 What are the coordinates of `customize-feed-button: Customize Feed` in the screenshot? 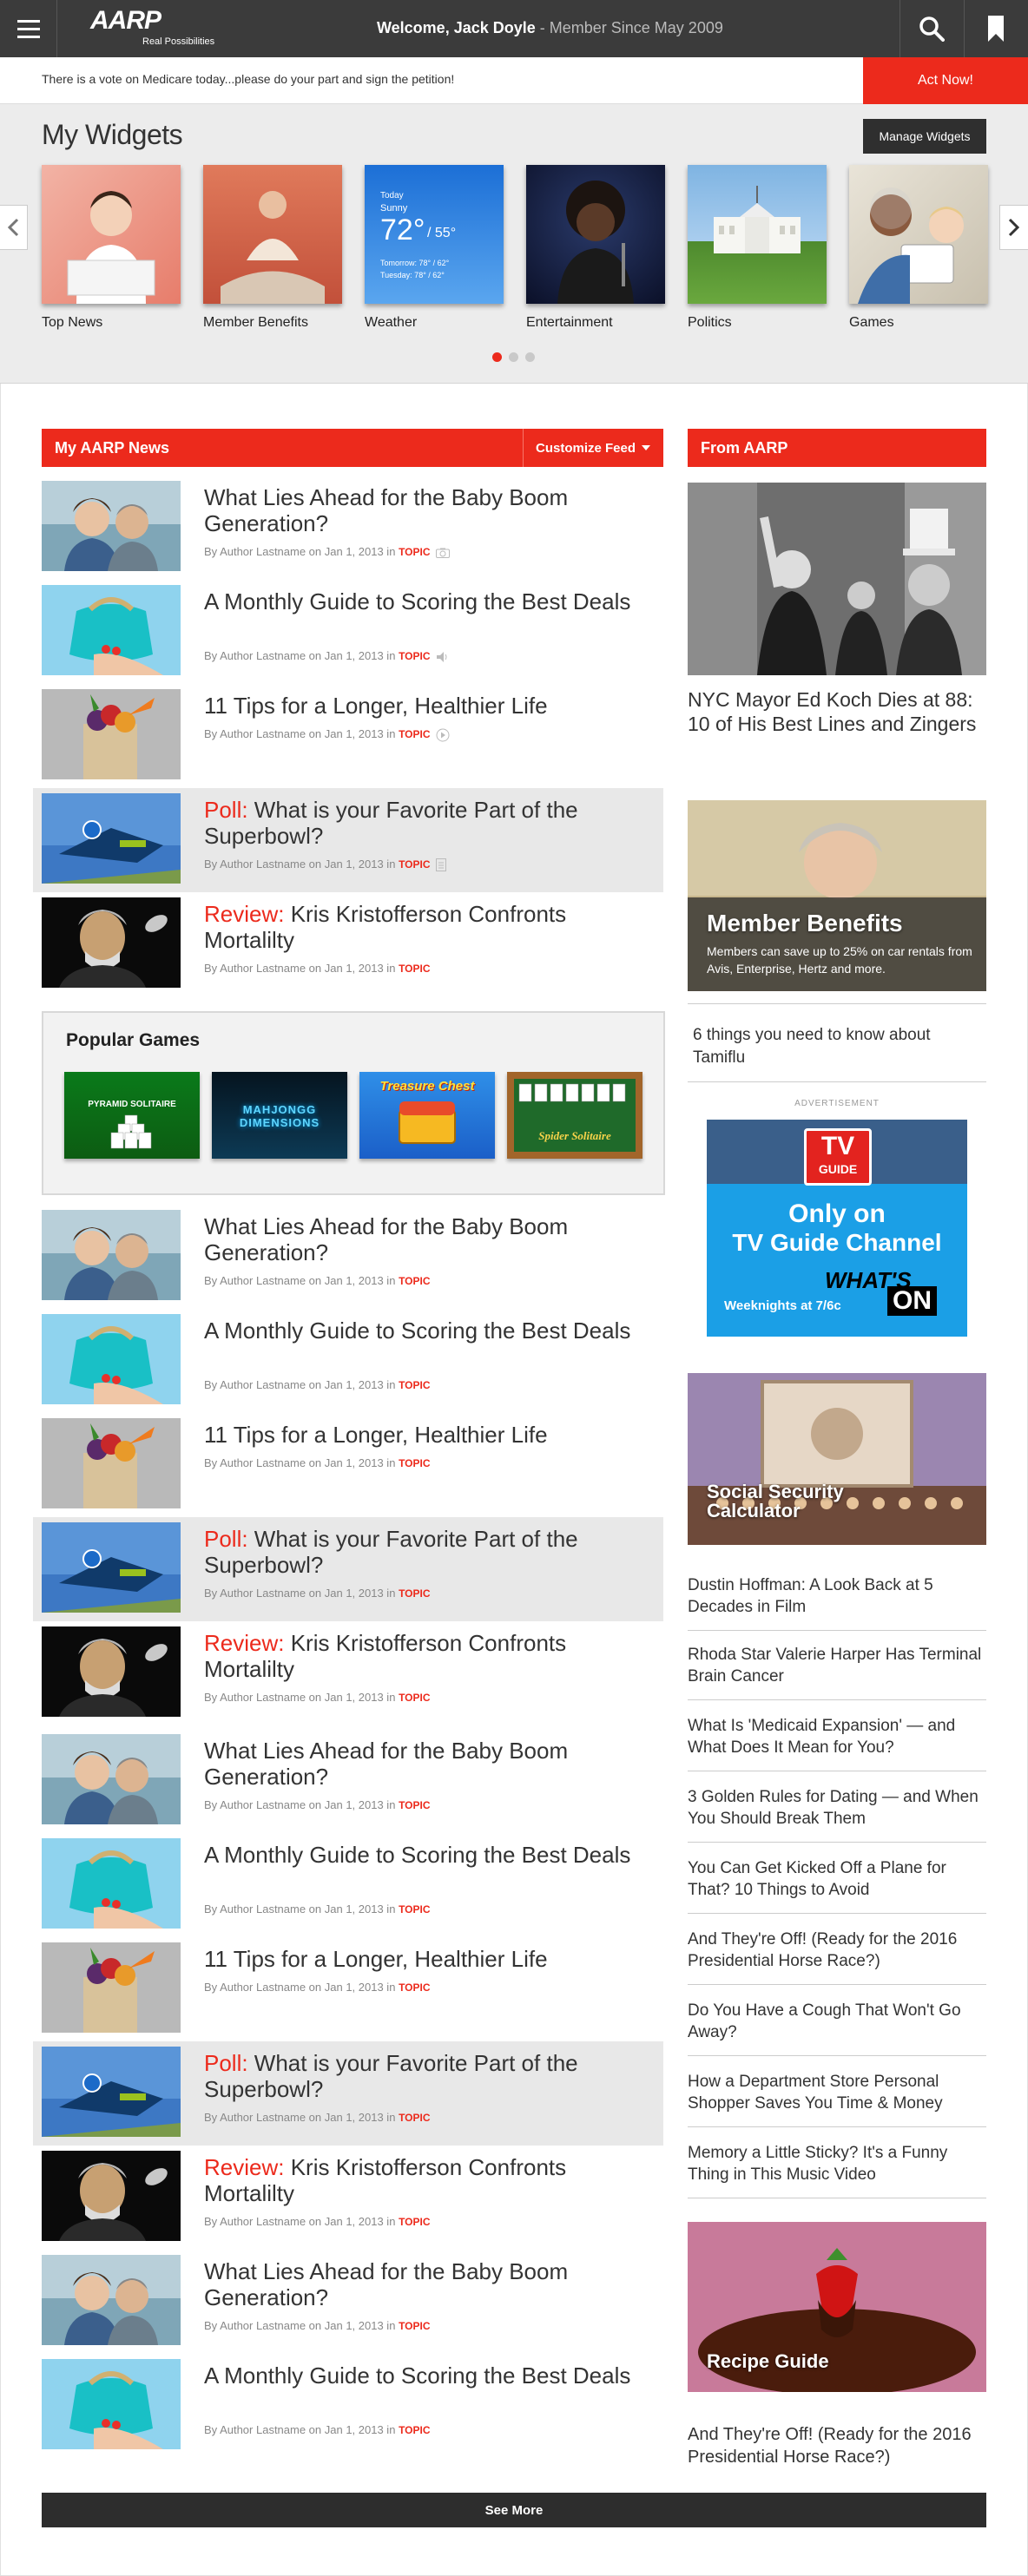 It's located at (593, 448).